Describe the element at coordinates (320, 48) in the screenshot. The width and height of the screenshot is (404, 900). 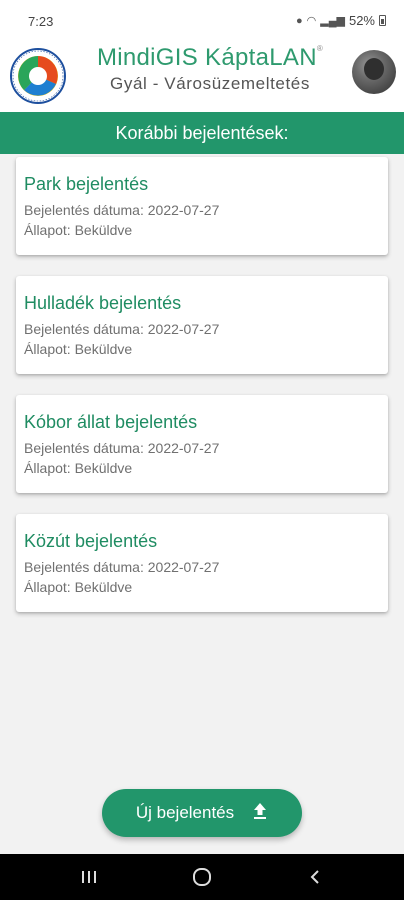
I see `registered-mark: ®` at that location.